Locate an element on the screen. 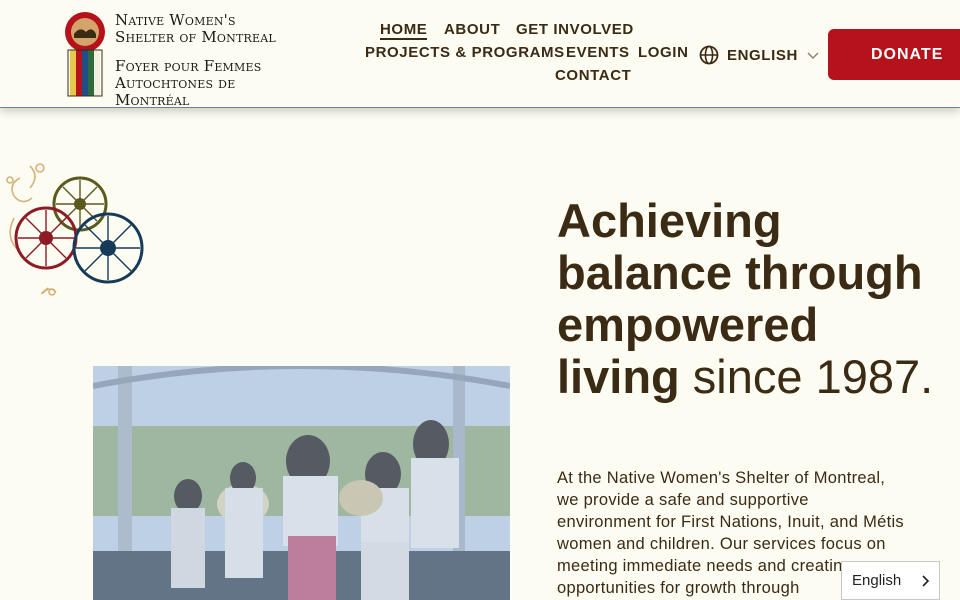 The width and height of the screenshot is (960, 600). floral-beadwork-decoration is located at coordinates (75, 229).